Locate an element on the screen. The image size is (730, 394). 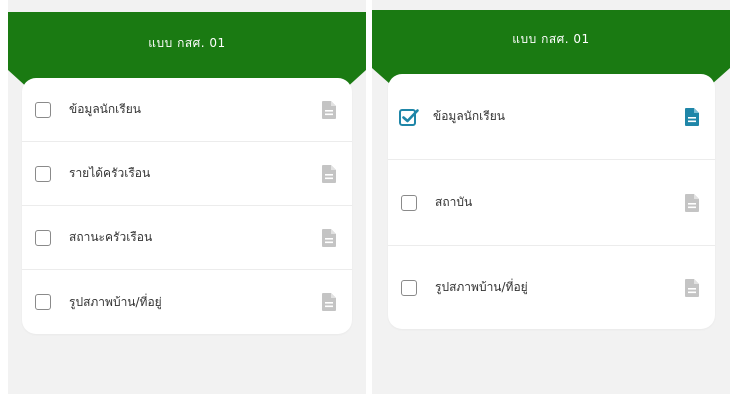
list-item-label: รายได้ครัวเรือน is located at coordinates (110, 173).